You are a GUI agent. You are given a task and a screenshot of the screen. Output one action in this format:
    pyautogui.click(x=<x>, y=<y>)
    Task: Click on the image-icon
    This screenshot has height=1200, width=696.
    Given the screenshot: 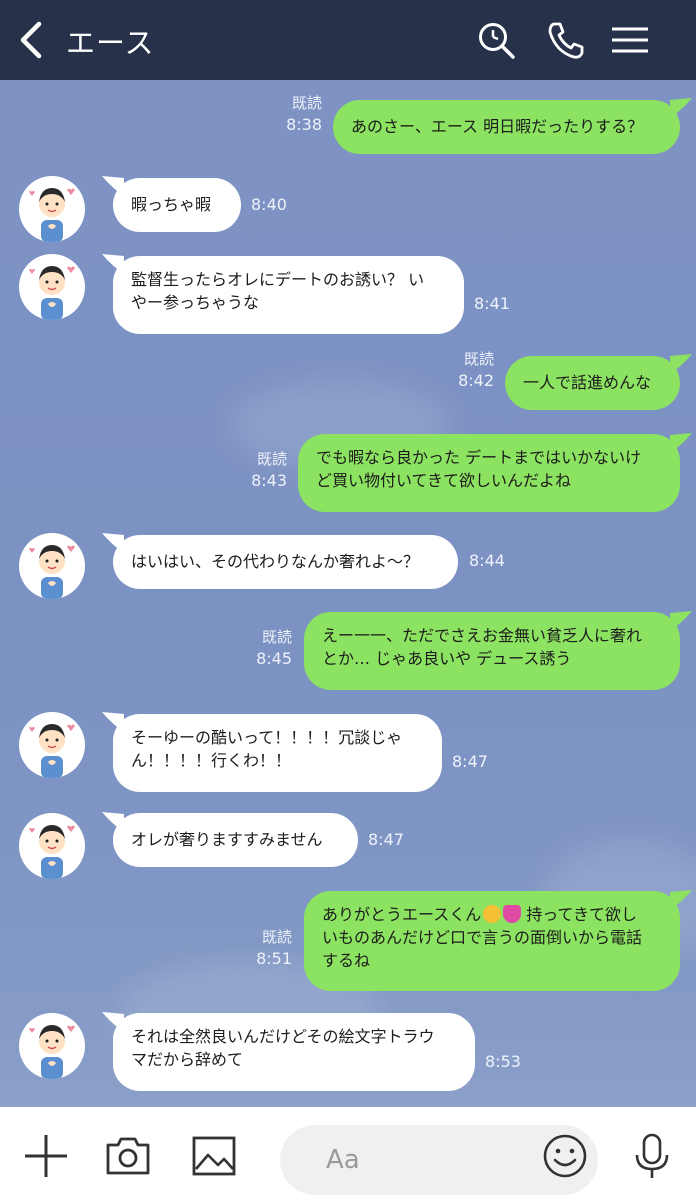 What is the action you would take?
    pyautogui.click(x=214, y=1156)
    